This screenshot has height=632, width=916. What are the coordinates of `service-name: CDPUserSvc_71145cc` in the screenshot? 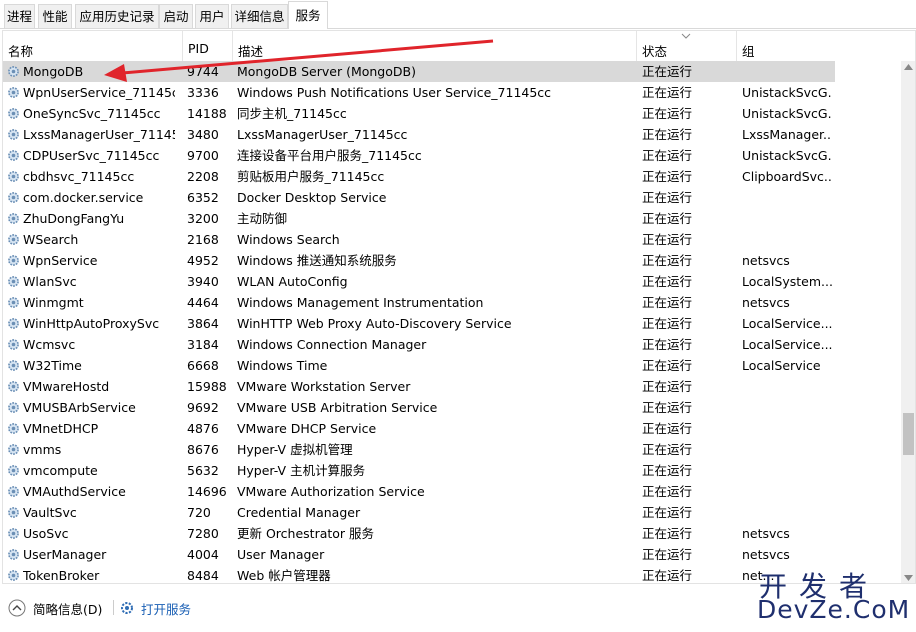 It's located at (91, 155).